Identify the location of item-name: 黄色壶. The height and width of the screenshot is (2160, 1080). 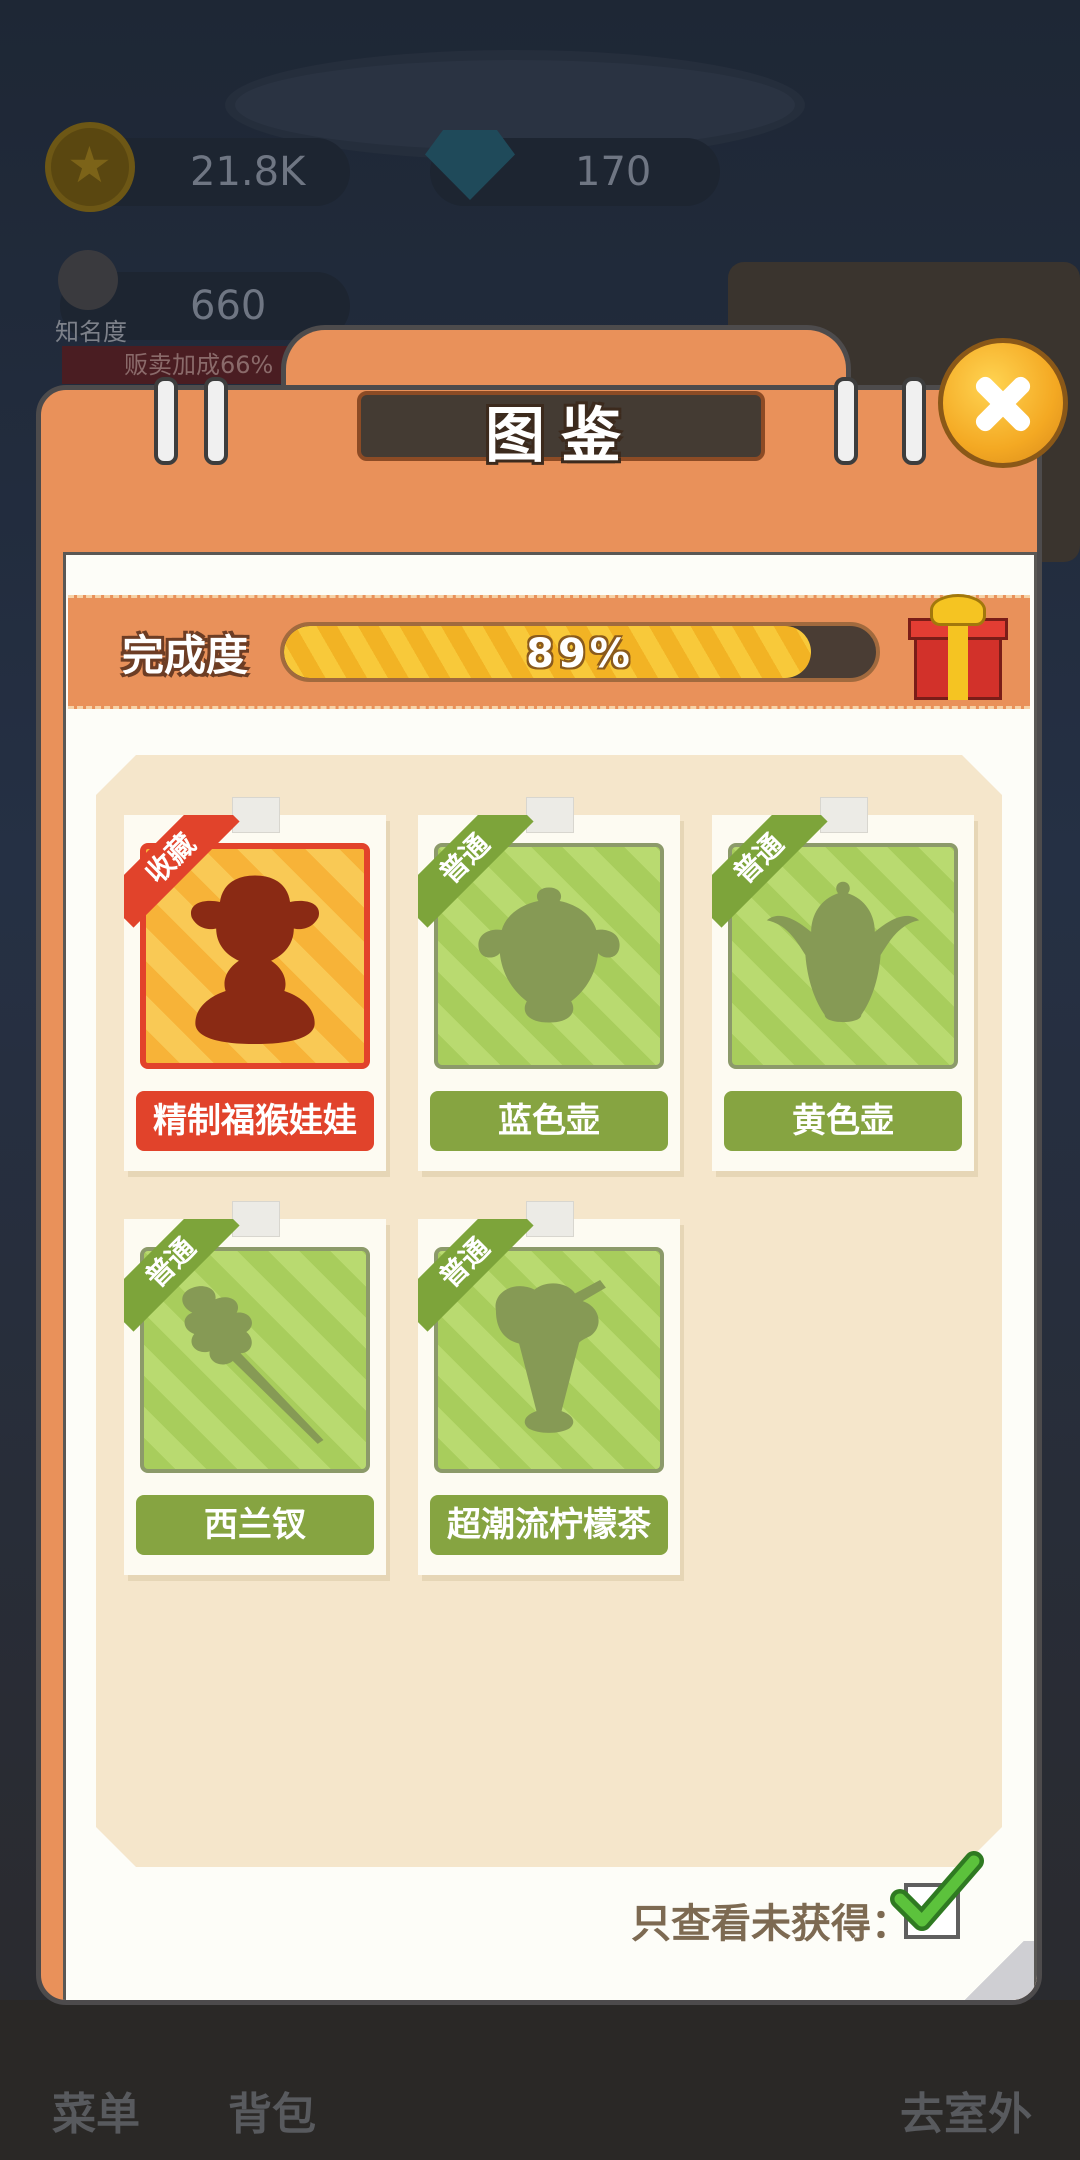
(843, 1121).